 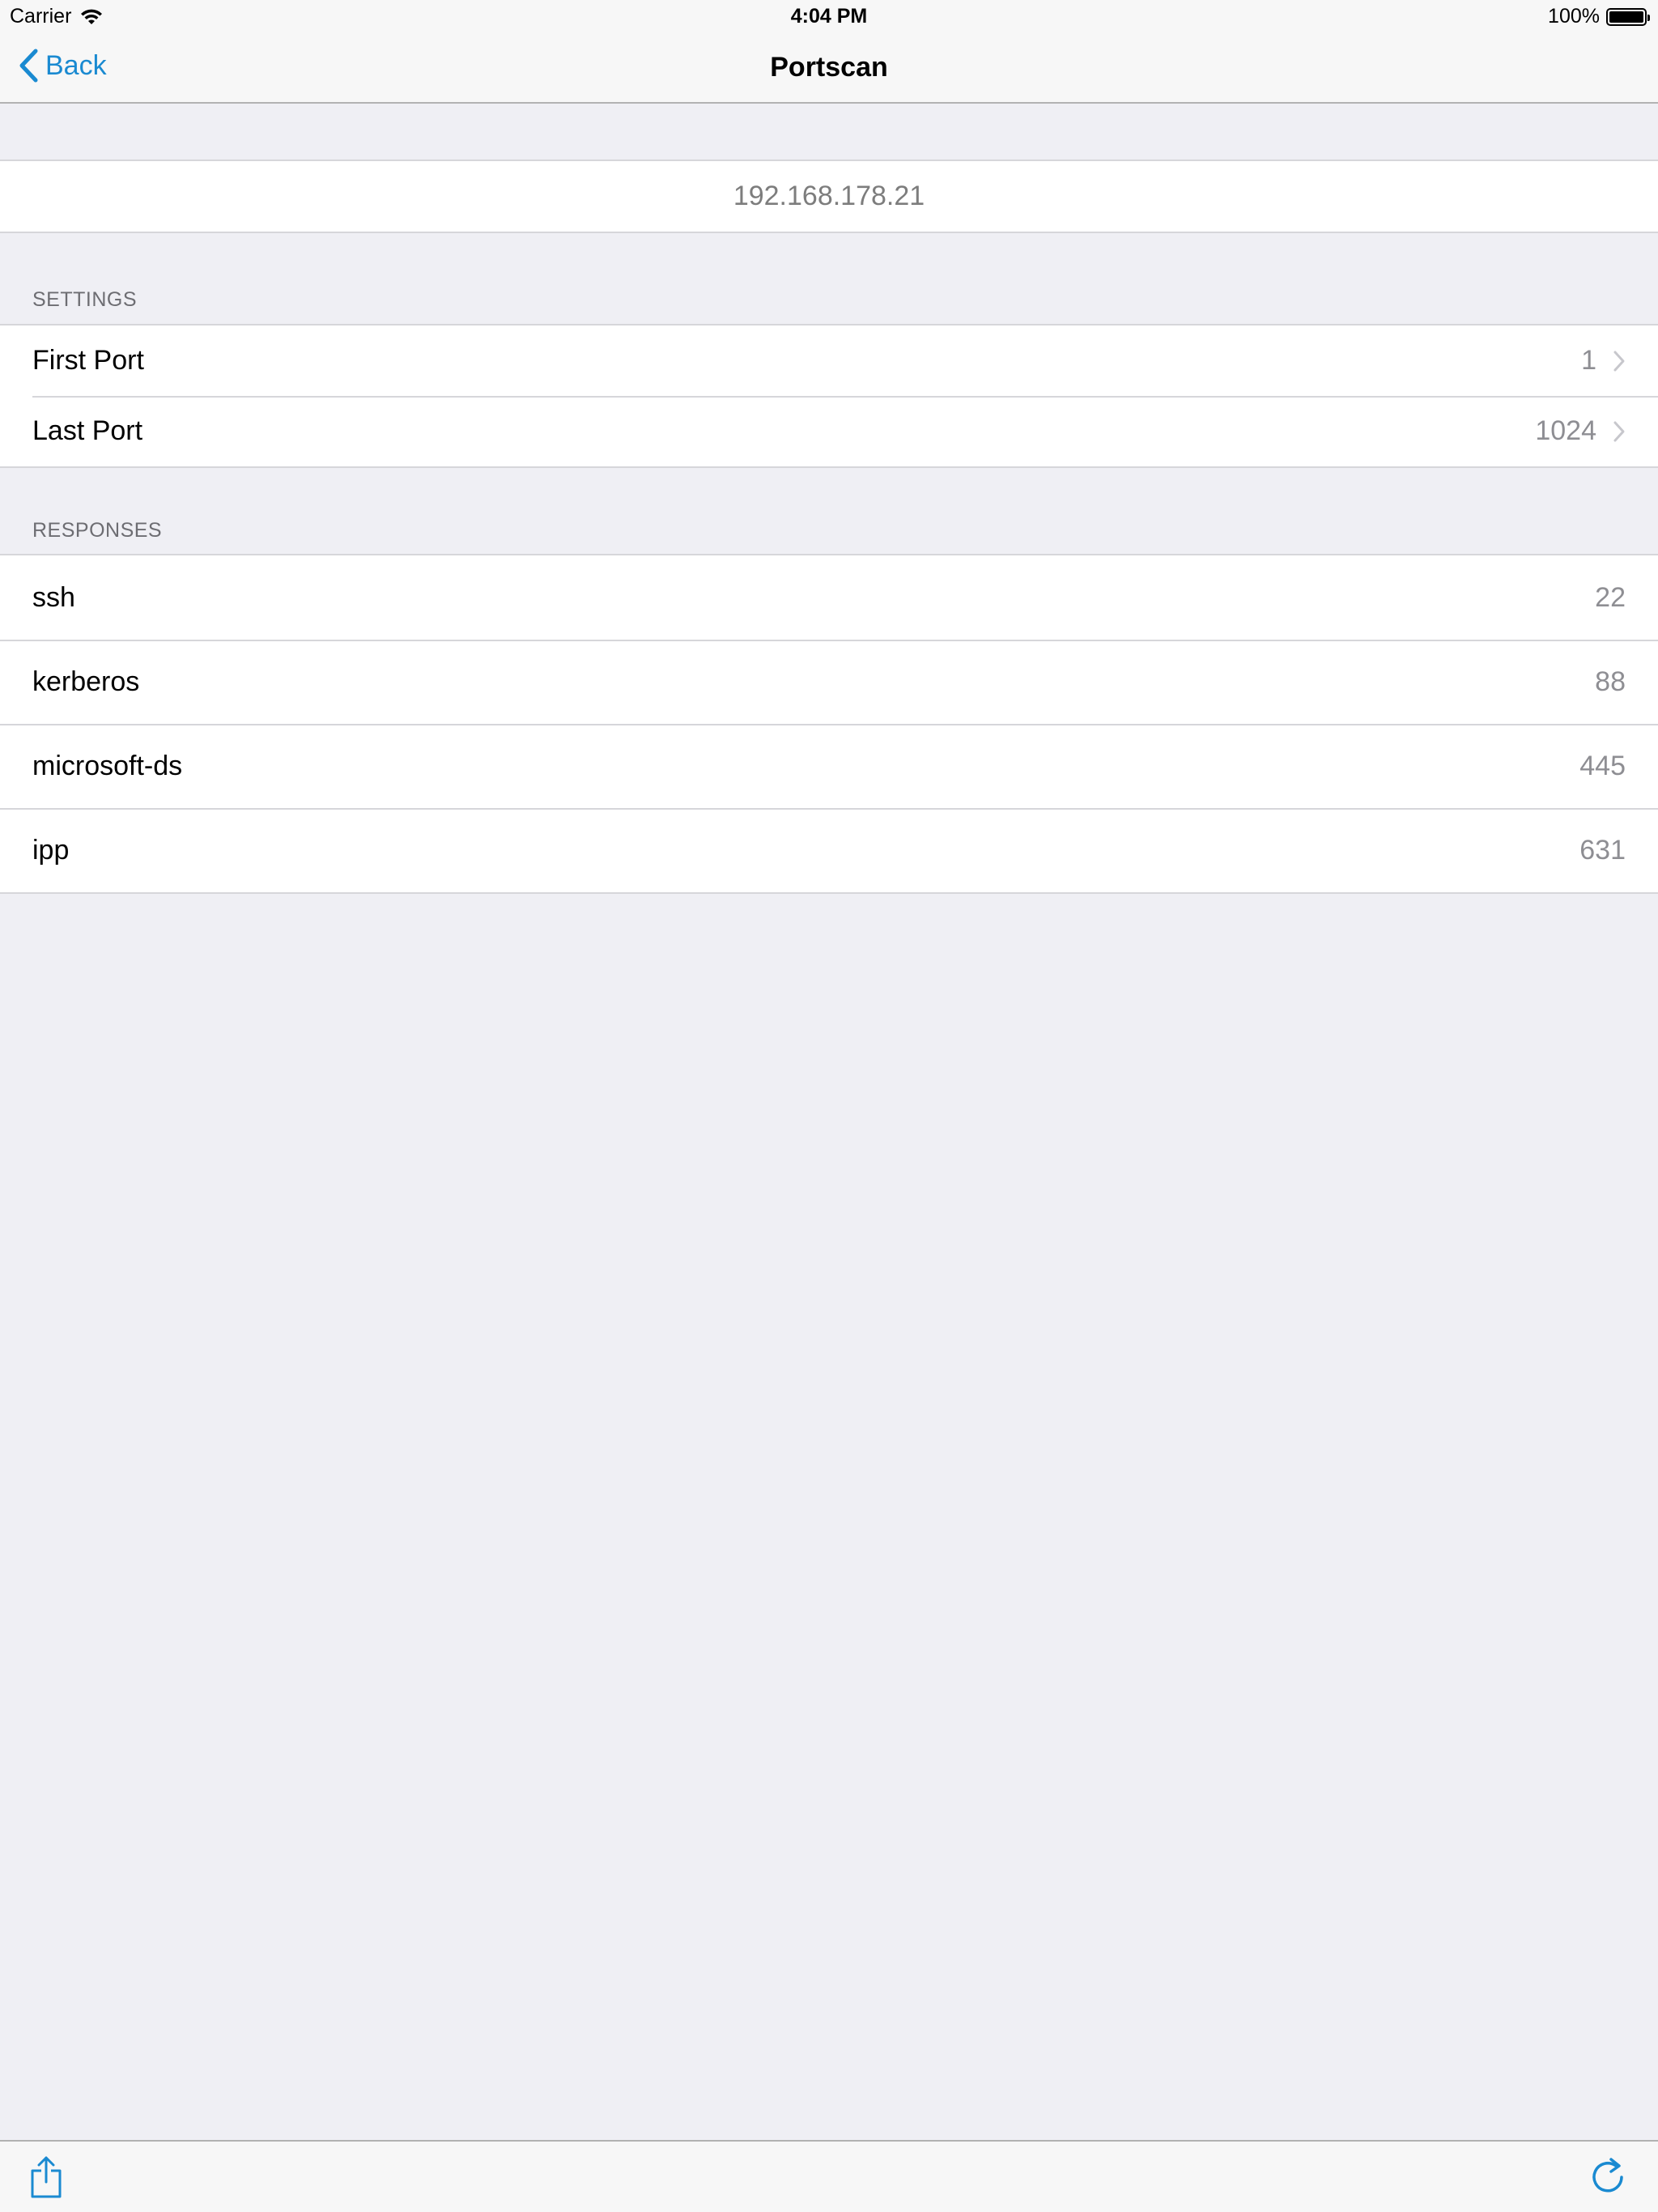 What do you see at coordinates (87, 430) in the screenshot?
I see `last-port-label: Last Port` at bounding box center [87, 430].